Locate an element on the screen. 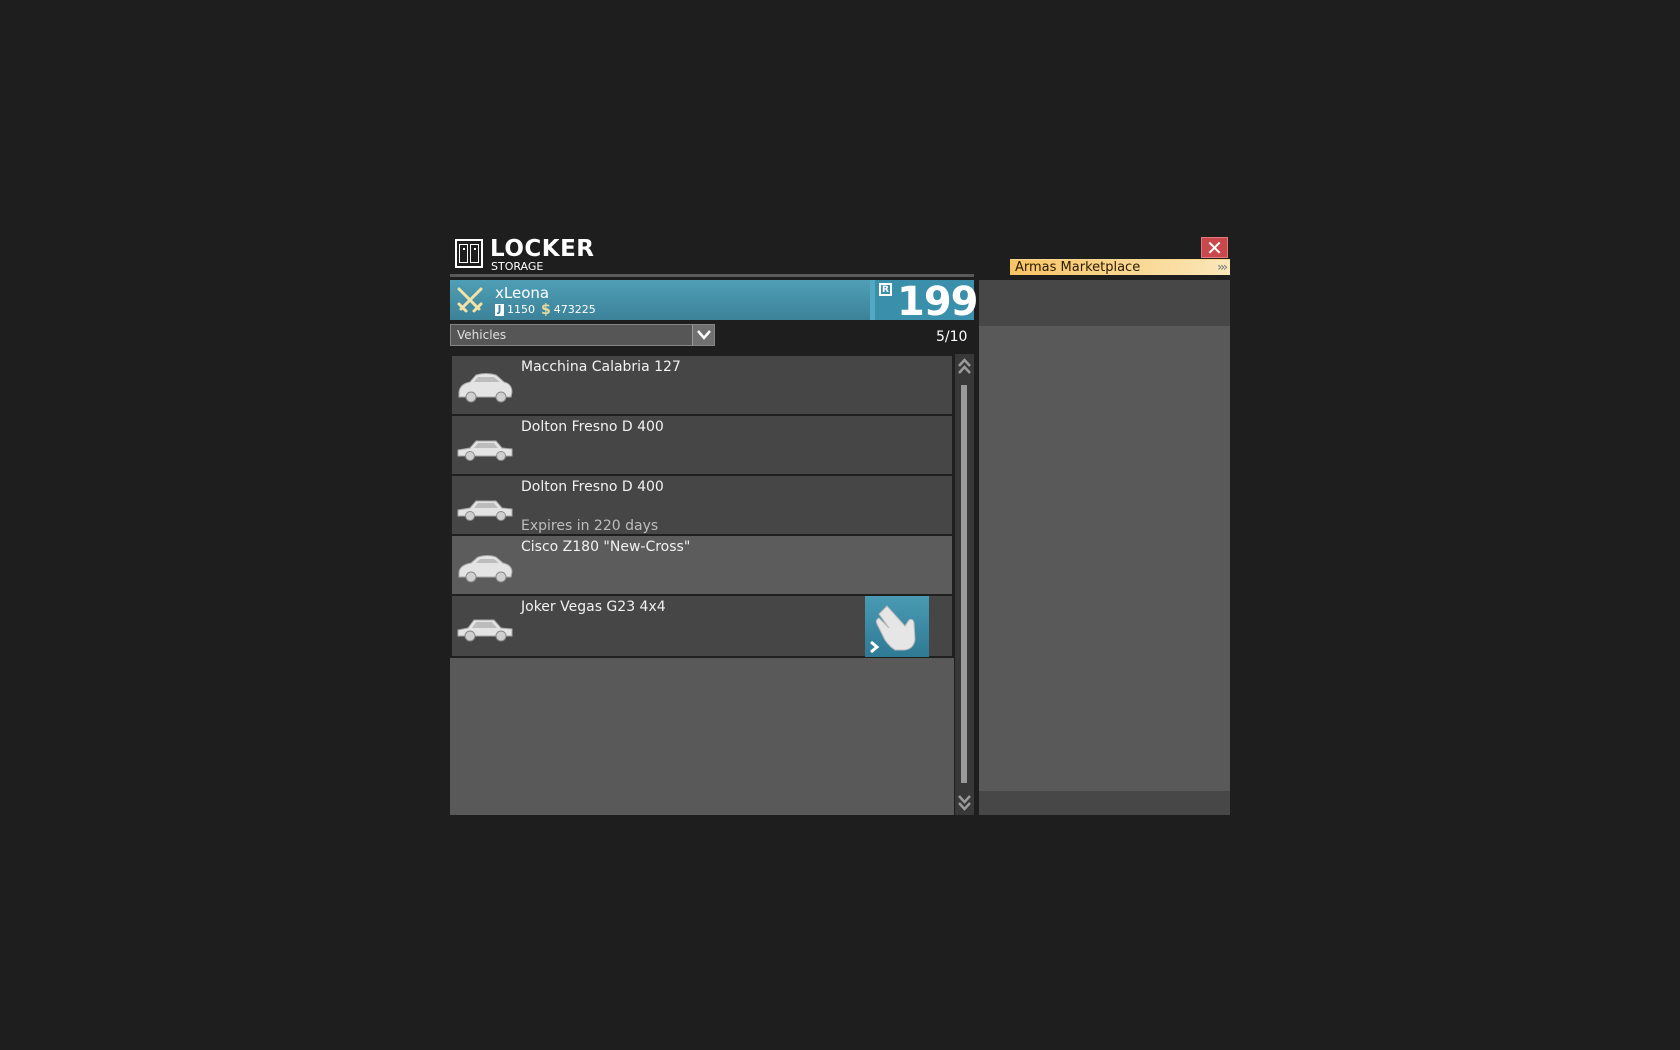 The height and width of the screenshot is (1050, 1680). list-item: Cisco Z180 "New-Cross" is located at coordinates (702, 566).